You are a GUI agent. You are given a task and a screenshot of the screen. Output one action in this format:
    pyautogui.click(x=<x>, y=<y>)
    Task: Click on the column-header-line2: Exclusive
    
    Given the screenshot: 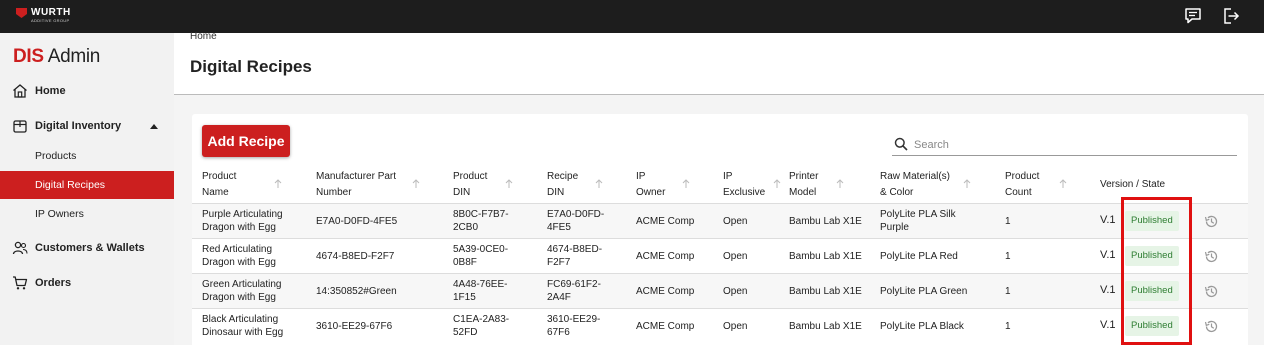 What is the action you would take?
    pyautogui.click(x=744, y=192)
    